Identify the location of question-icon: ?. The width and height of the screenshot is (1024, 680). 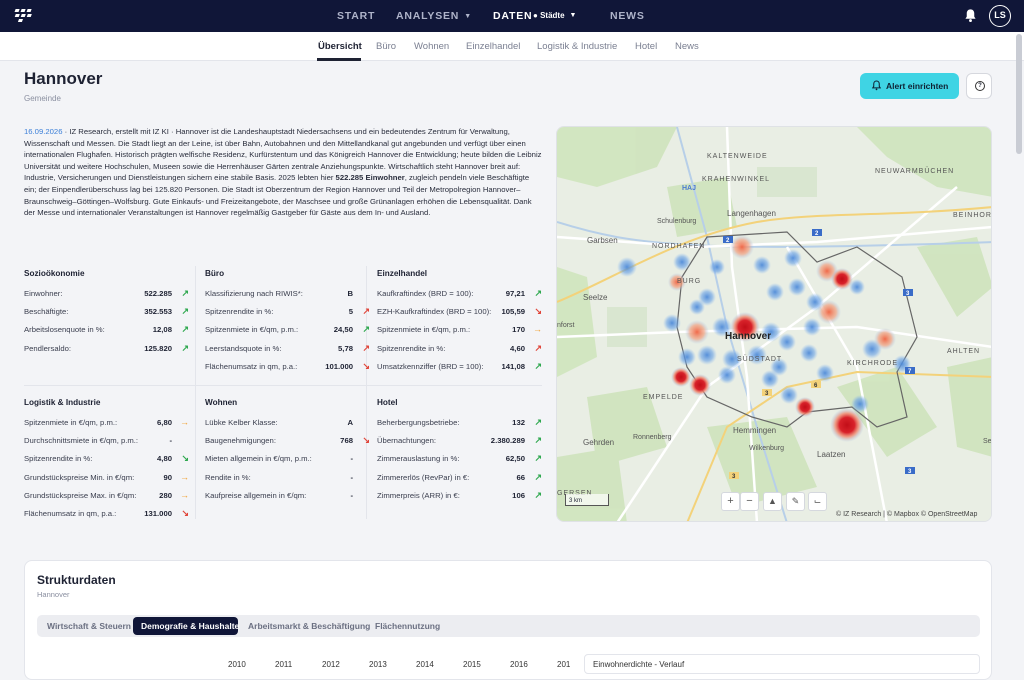
(980, 86).